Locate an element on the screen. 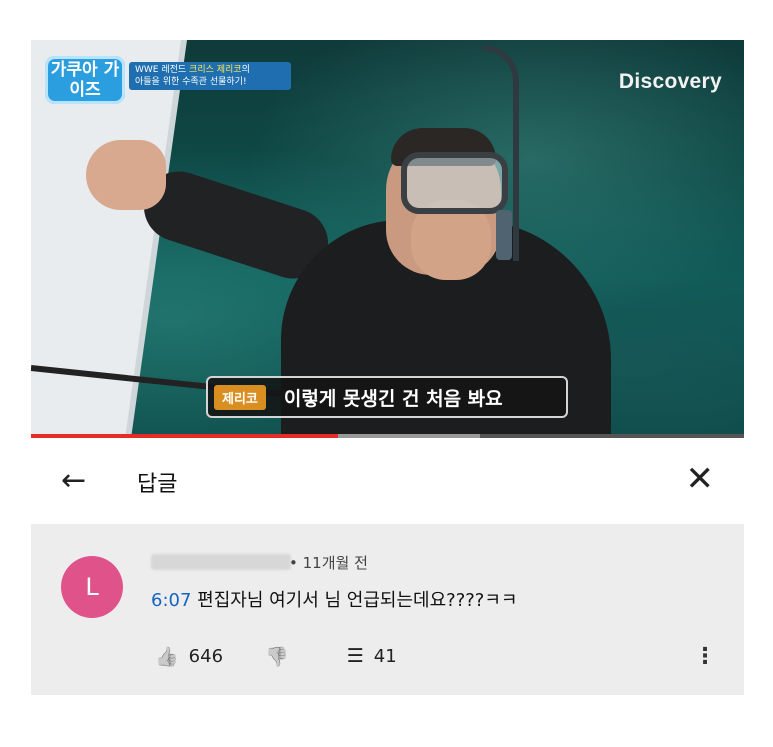 The height and width of the screenshot is (747, 773). show-logo: 가쿠아 가이즈 is located at coordinates (85, 80).